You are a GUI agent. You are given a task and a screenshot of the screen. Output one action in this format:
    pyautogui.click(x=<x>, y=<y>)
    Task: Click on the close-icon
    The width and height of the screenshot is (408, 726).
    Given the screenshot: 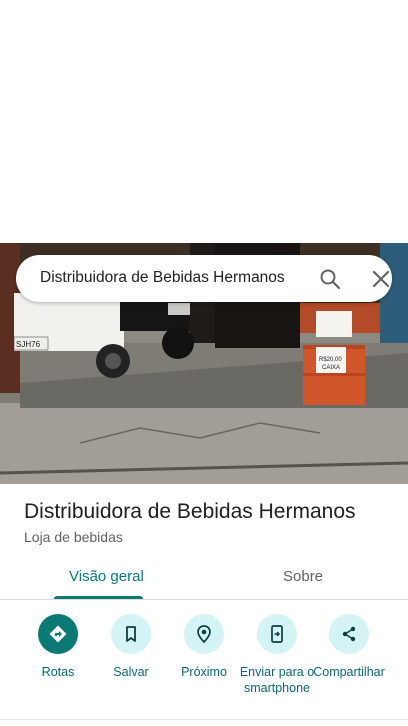 What is the action you would take?
    pyautogui.click(x=381, y=279)
    